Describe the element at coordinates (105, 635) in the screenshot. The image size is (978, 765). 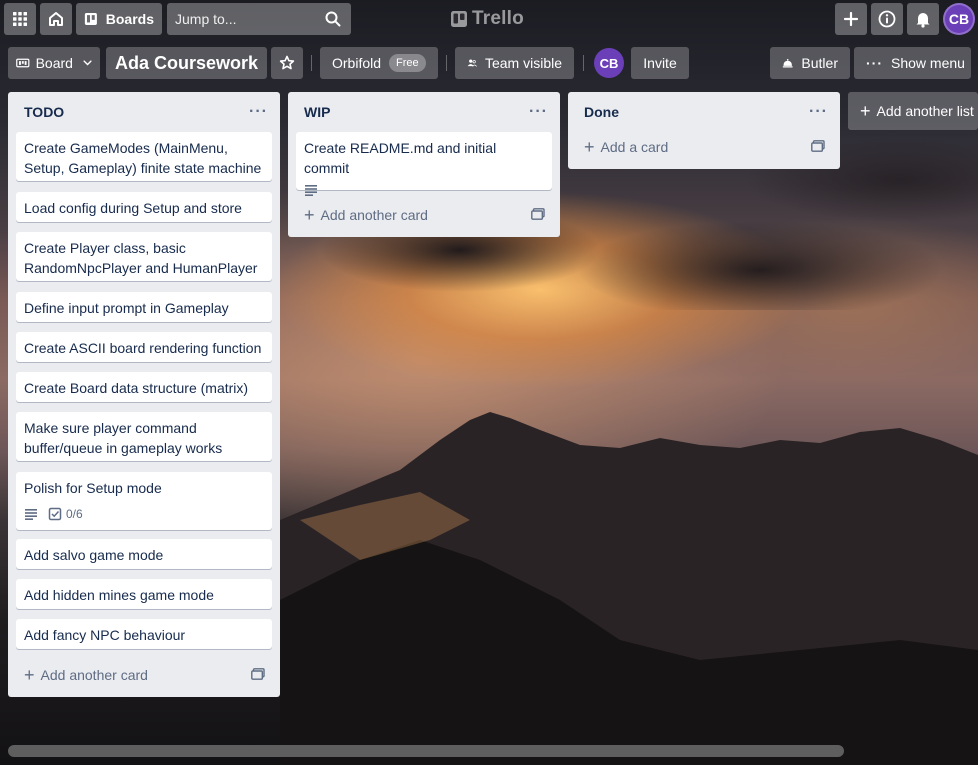
I see `card-title: Add fancy NPC behaviour` at that location.